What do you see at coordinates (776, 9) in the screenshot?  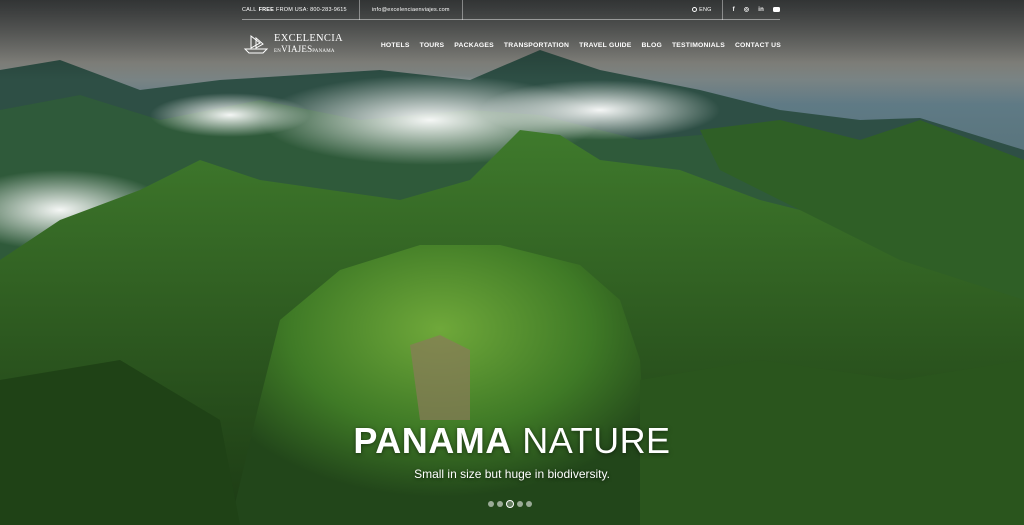 I see `youtube-icon` at bounding box center [776, 9].